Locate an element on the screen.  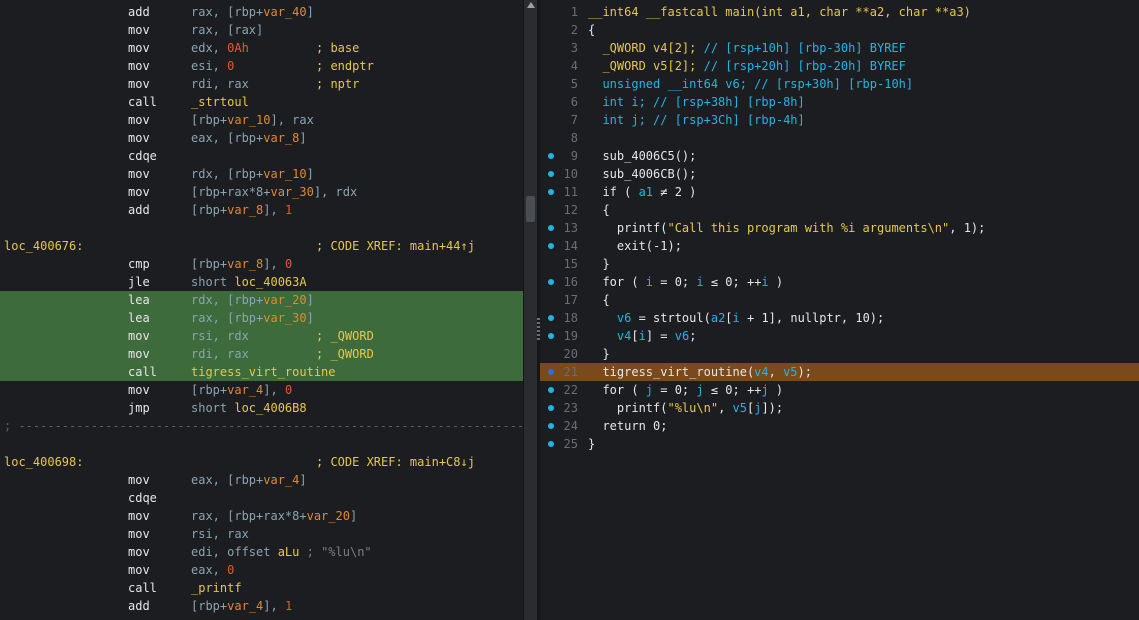
asm-line: mov [rbp+var_10], rax is located at coordinates (261, 120).